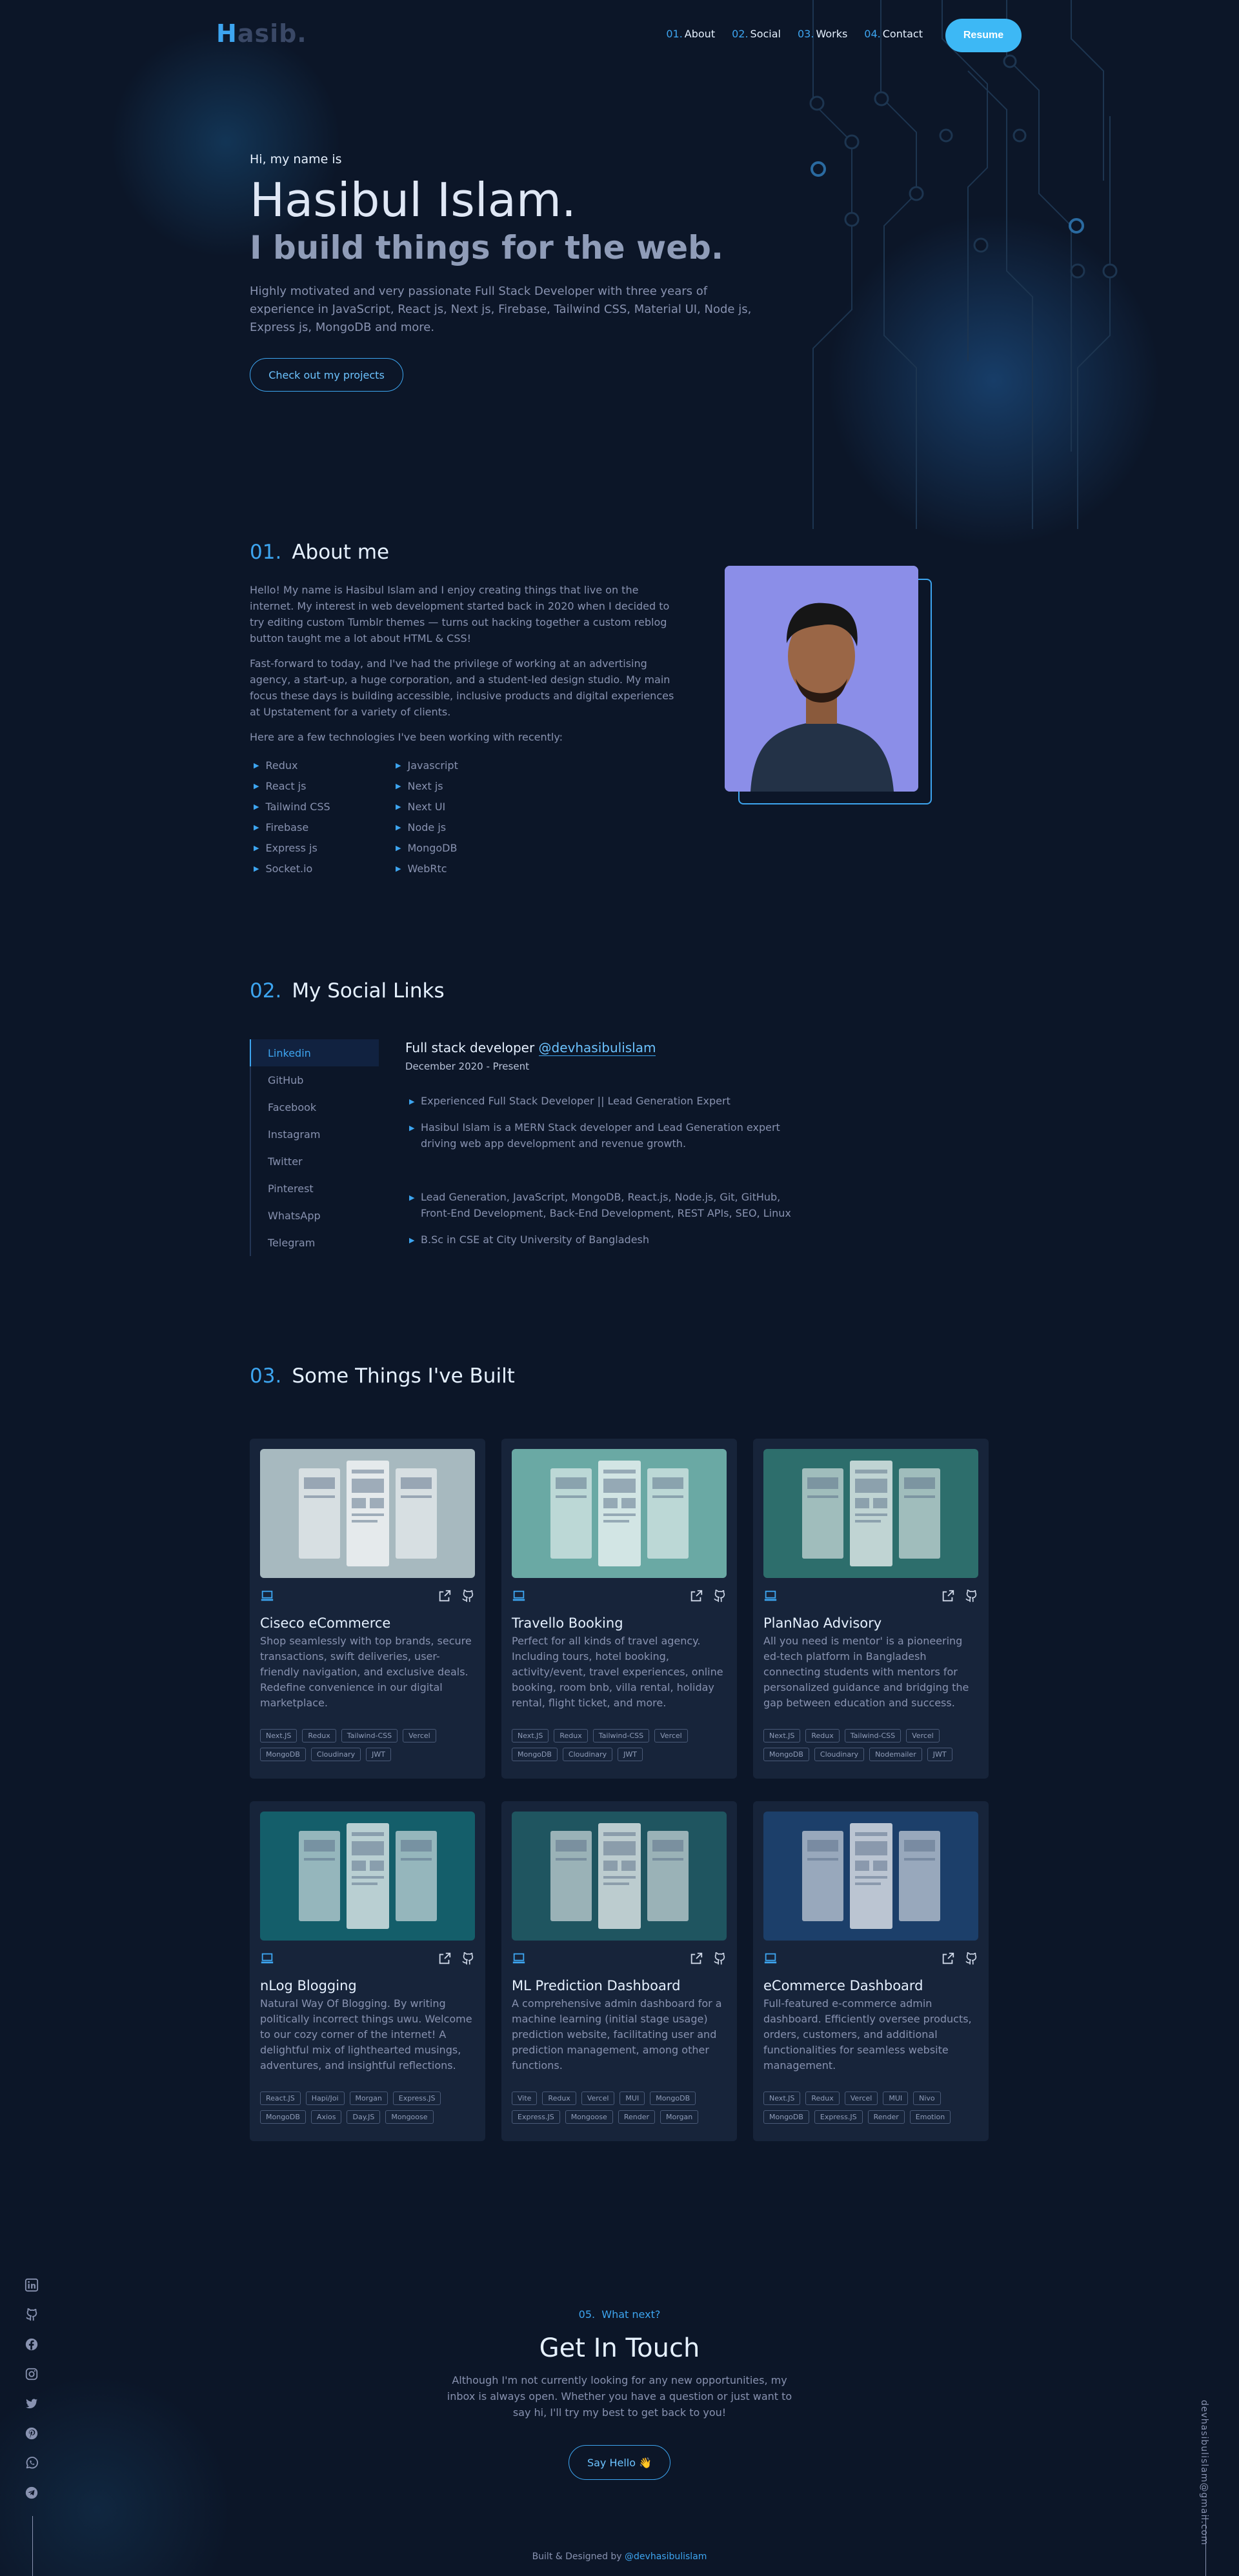 This screenshot has height=2576, width=1239. I want to click on technology-item: ▶ Tailwind CSS, so click(292, 806).